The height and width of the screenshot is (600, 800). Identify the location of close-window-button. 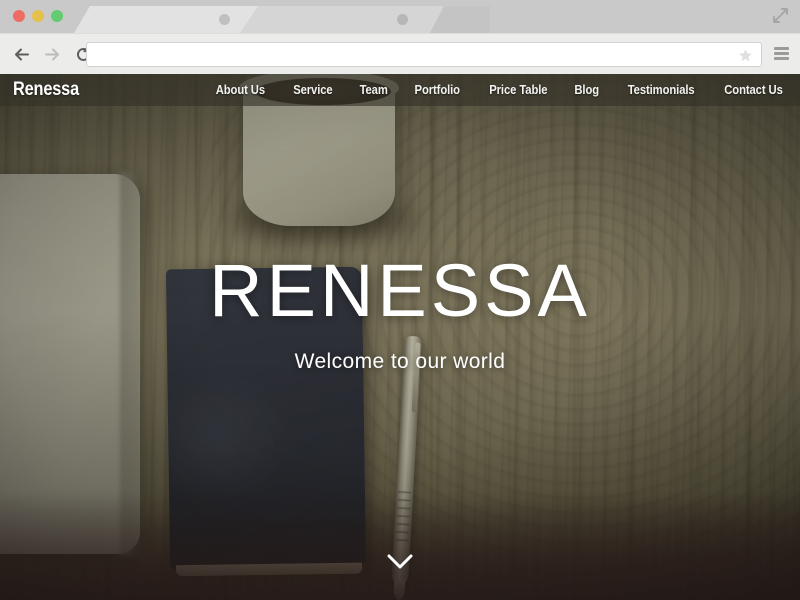
(19, 16).